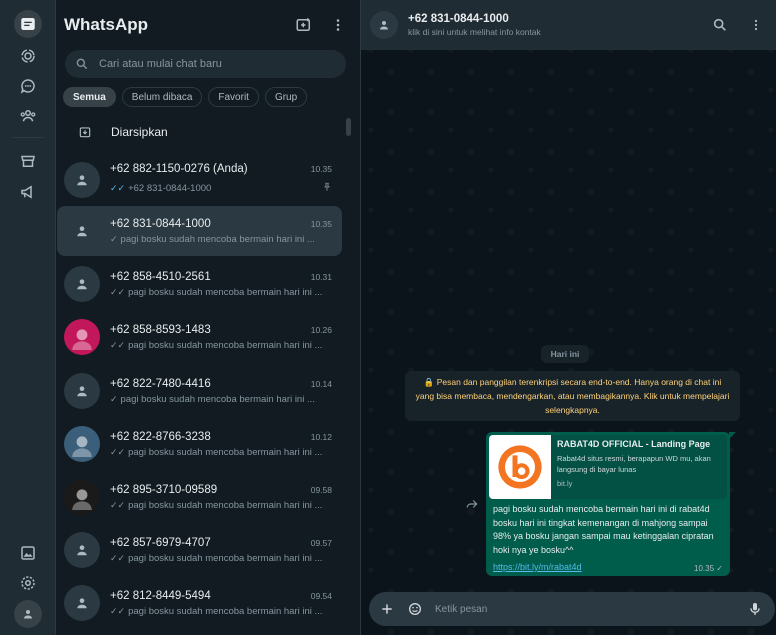 This screenshot has width=776, height=635. What do you see at coordinates (565, 354) in the screenshot?
I see `date-divider: Hari ini` at bounding box center [565, 354].